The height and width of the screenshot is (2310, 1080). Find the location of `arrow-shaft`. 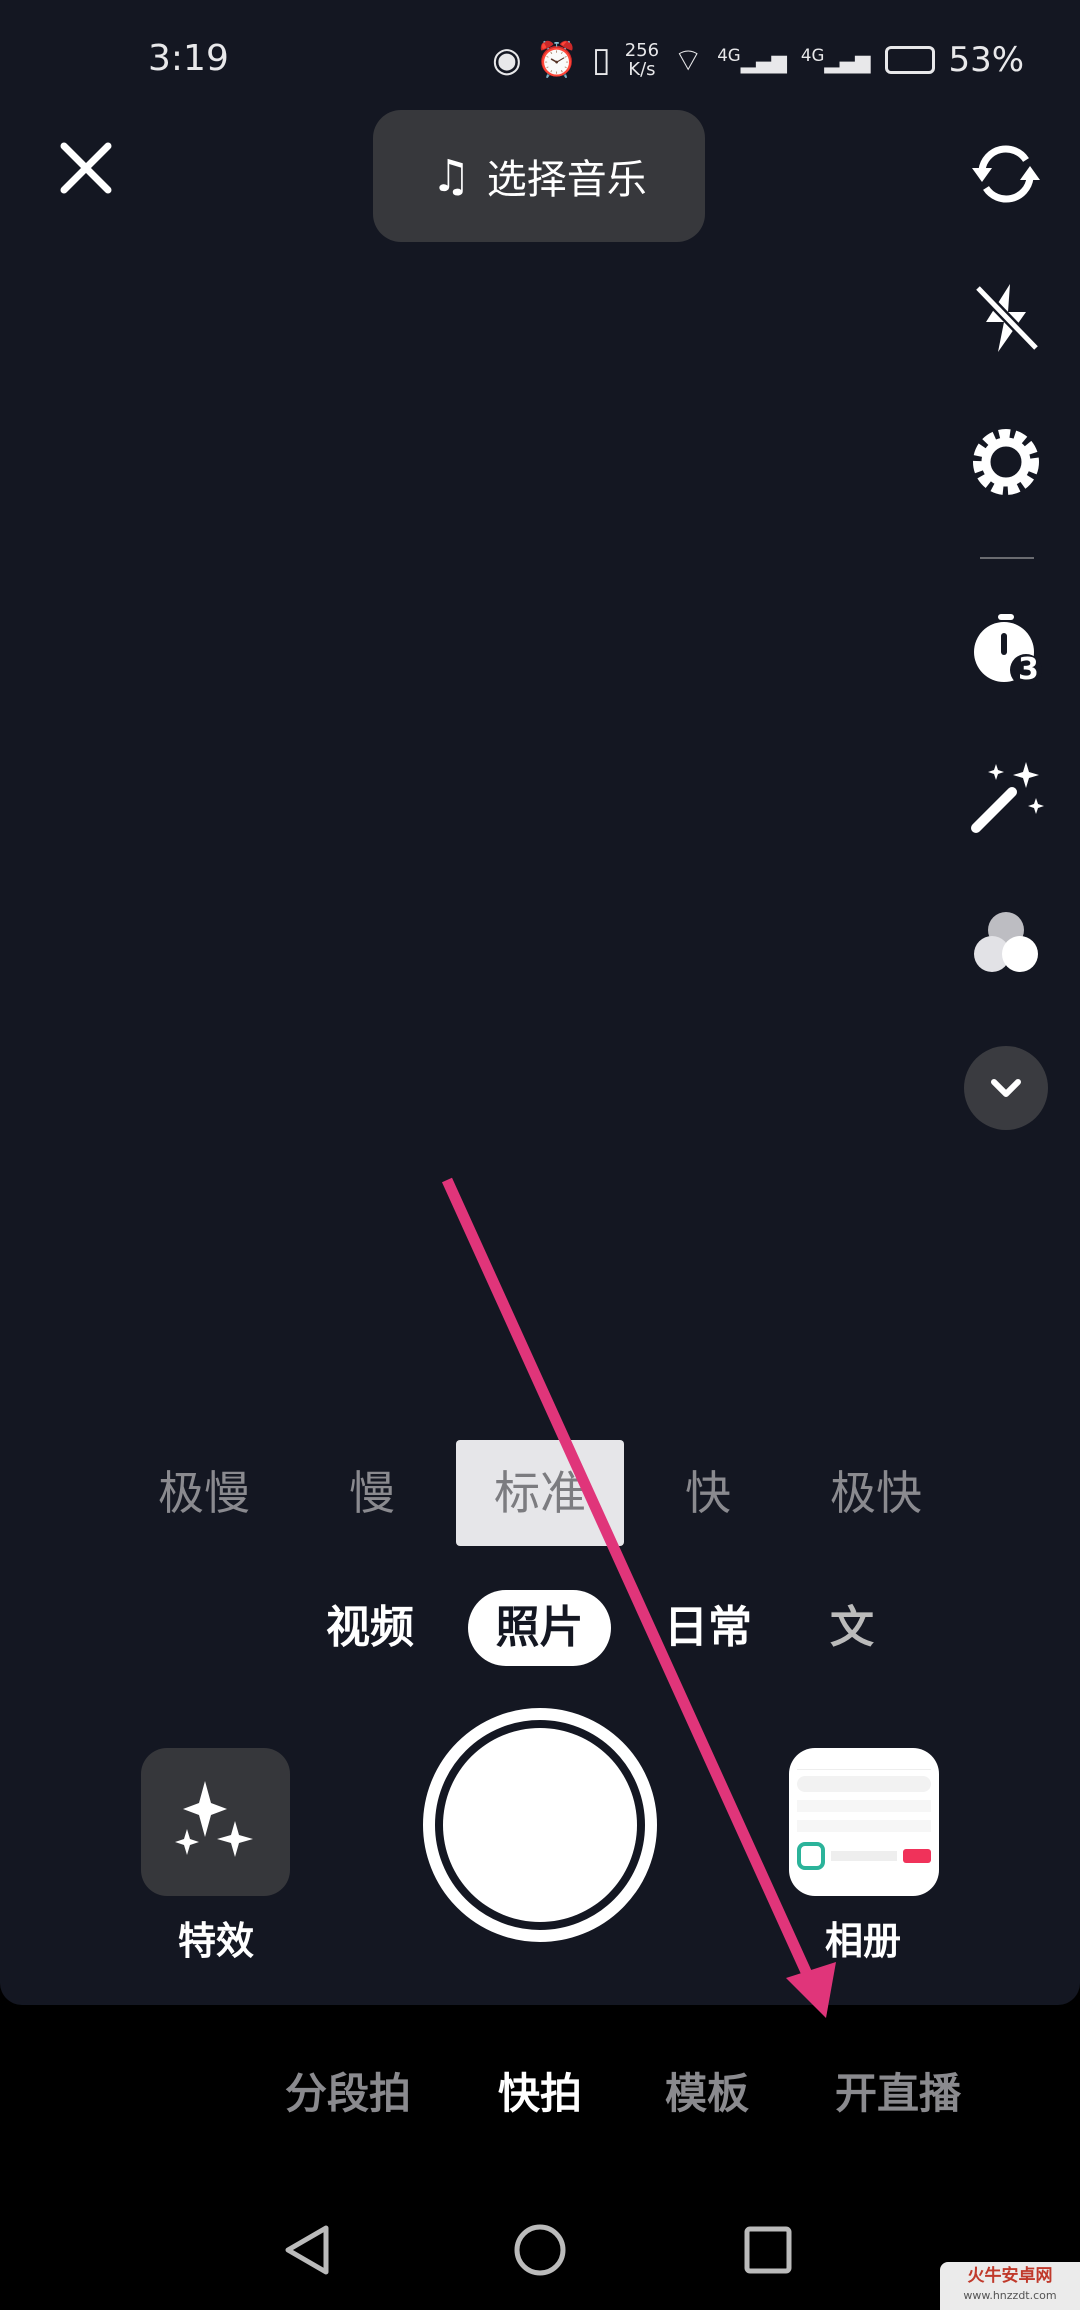

arrow-shaft is located at coordinates (629, 1582).